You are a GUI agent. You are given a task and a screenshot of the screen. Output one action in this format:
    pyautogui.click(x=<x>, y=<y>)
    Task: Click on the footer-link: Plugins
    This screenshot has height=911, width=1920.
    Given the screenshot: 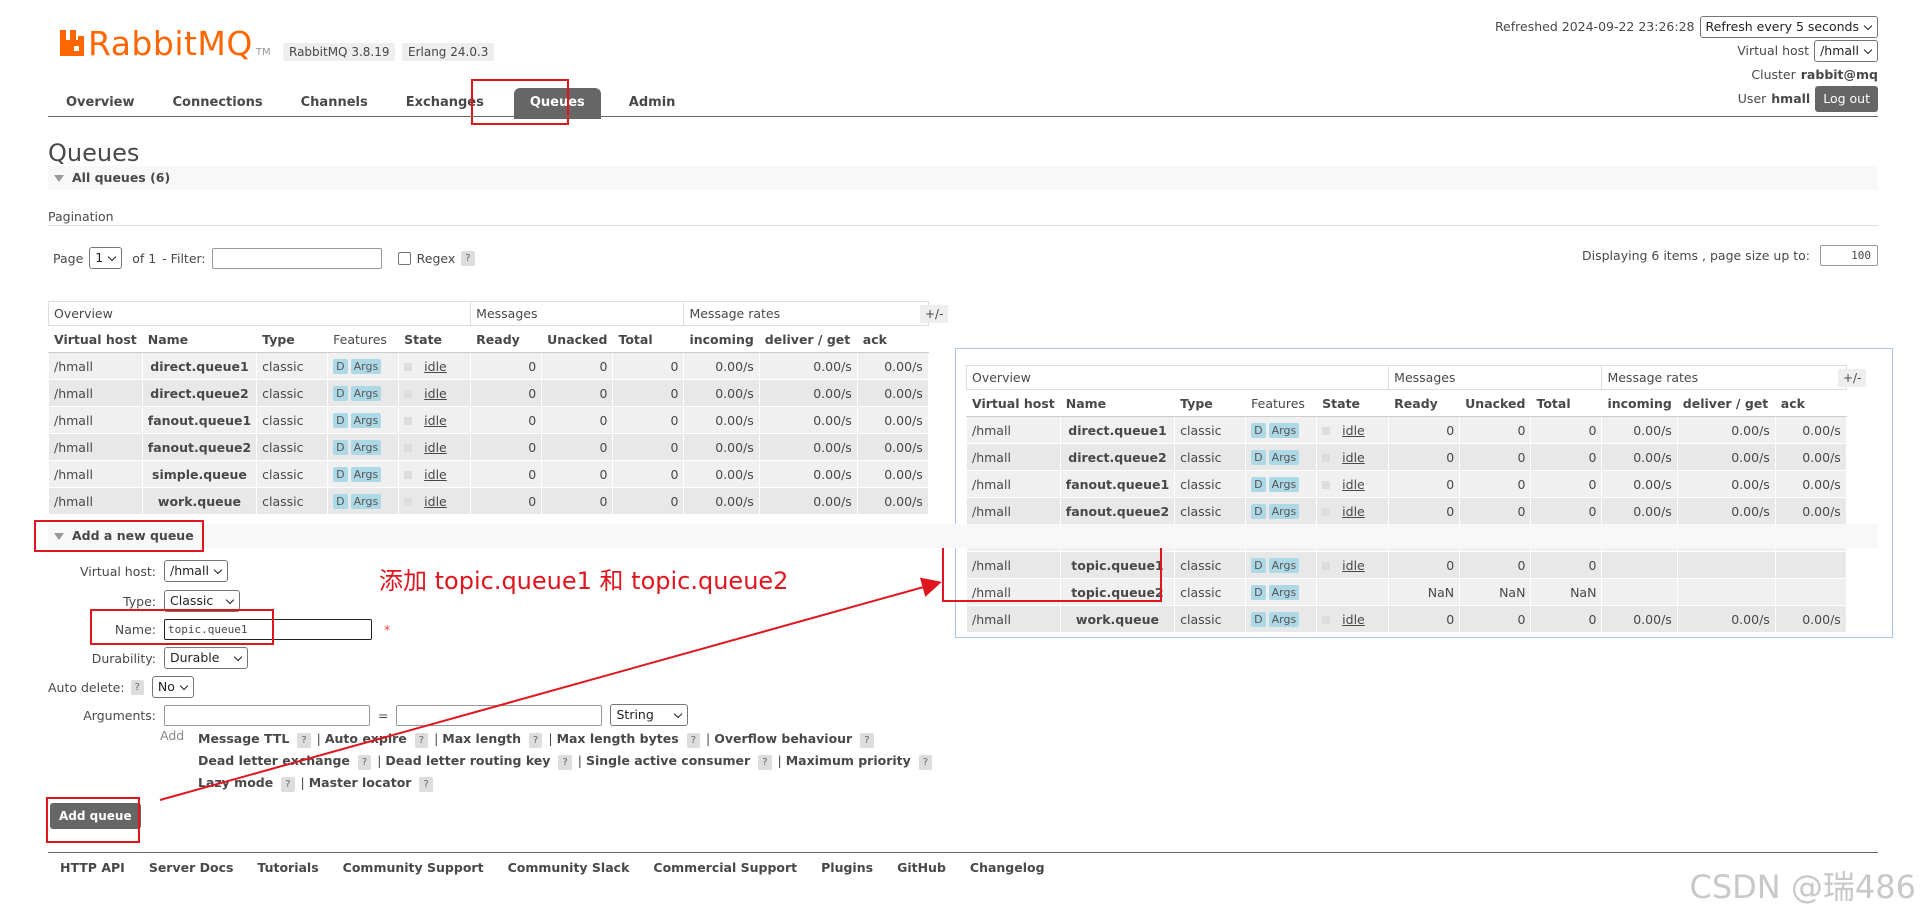 What is the action you would take?
    pyautogui.click(x=847, y=867)
    